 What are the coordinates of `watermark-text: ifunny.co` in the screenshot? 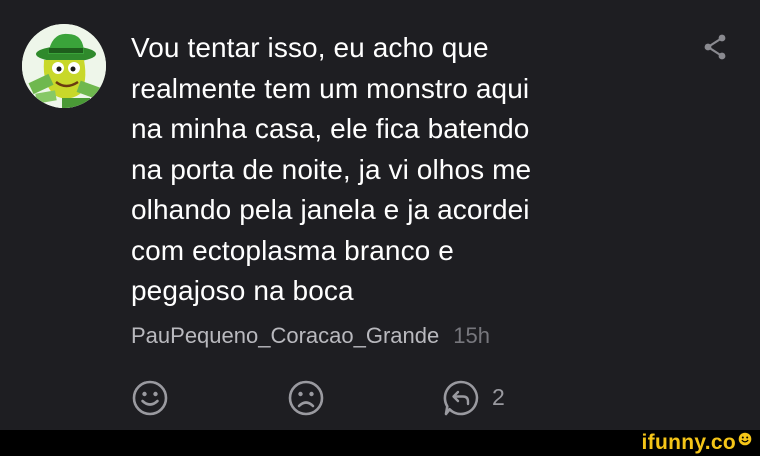 It's located at (688, 442).